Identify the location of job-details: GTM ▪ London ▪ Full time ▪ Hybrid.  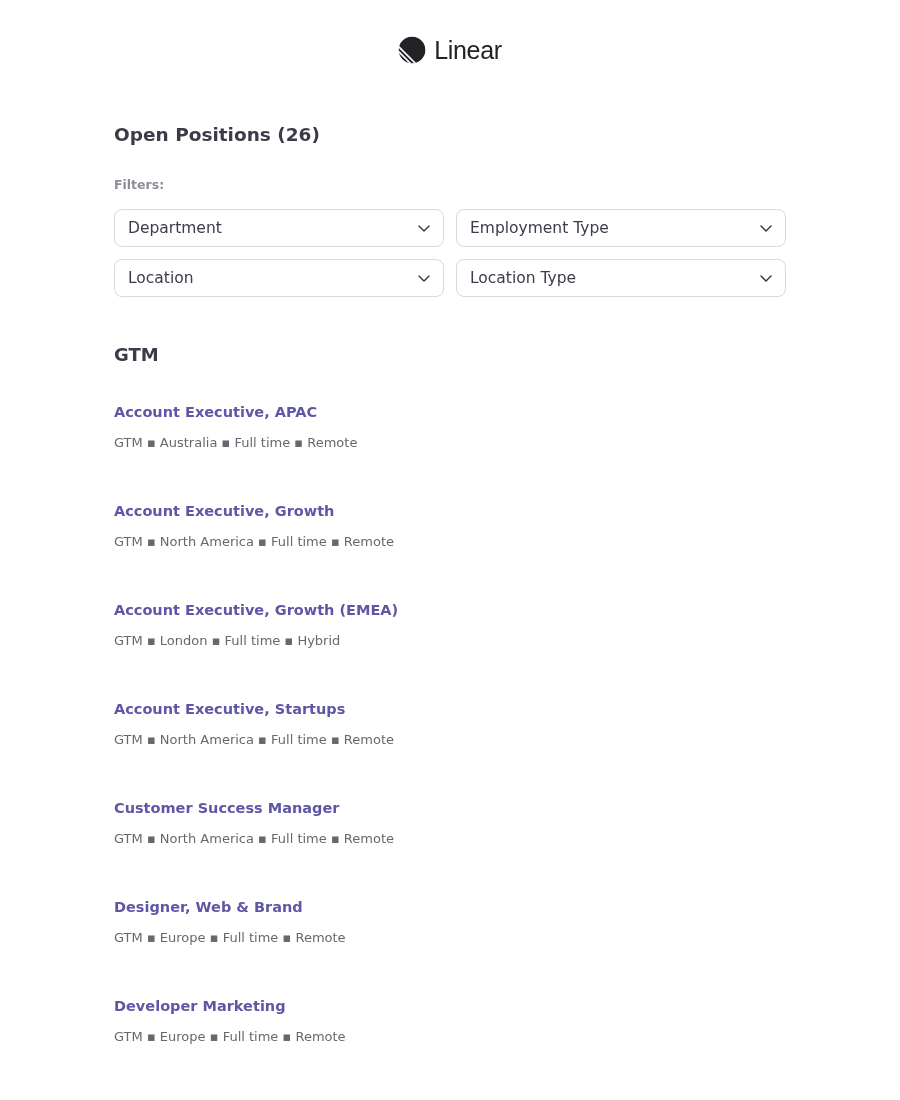
(227, 641).